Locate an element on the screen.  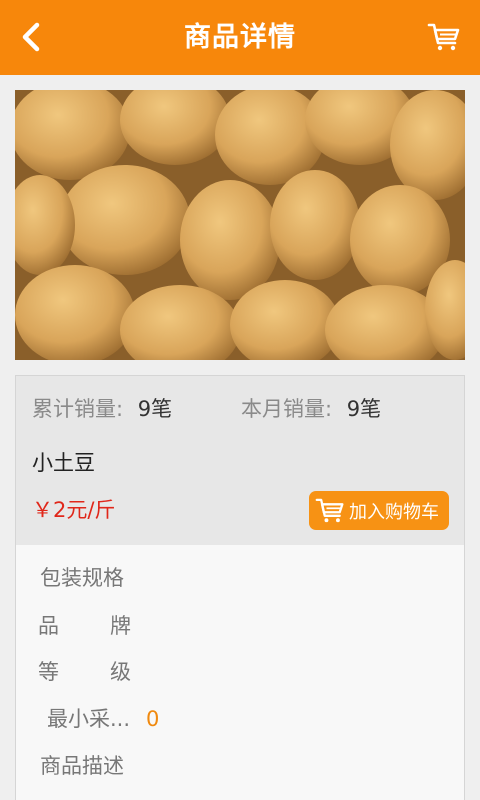
grade-label-1: 等 is located at coordinates (48, 672).